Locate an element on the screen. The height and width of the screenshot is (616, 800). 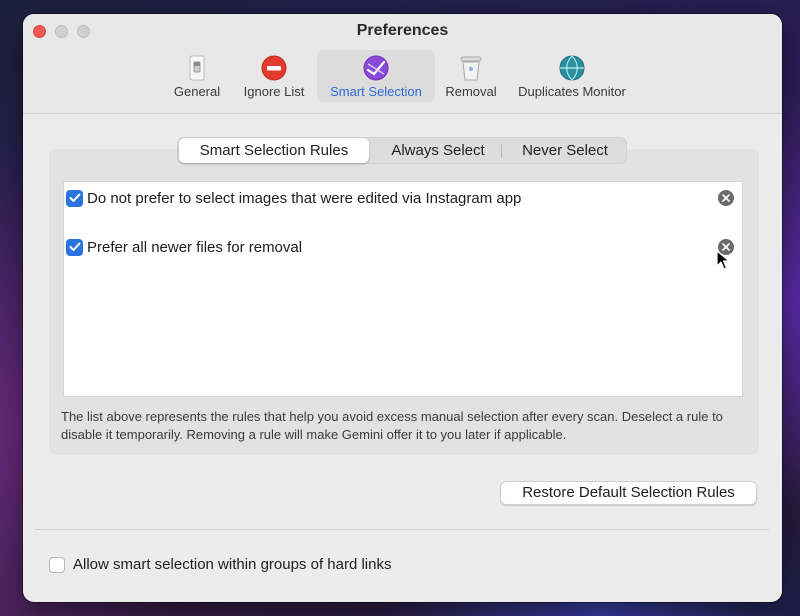
tab-label: Duplicates Monitor is located at coordinates (572, 91).